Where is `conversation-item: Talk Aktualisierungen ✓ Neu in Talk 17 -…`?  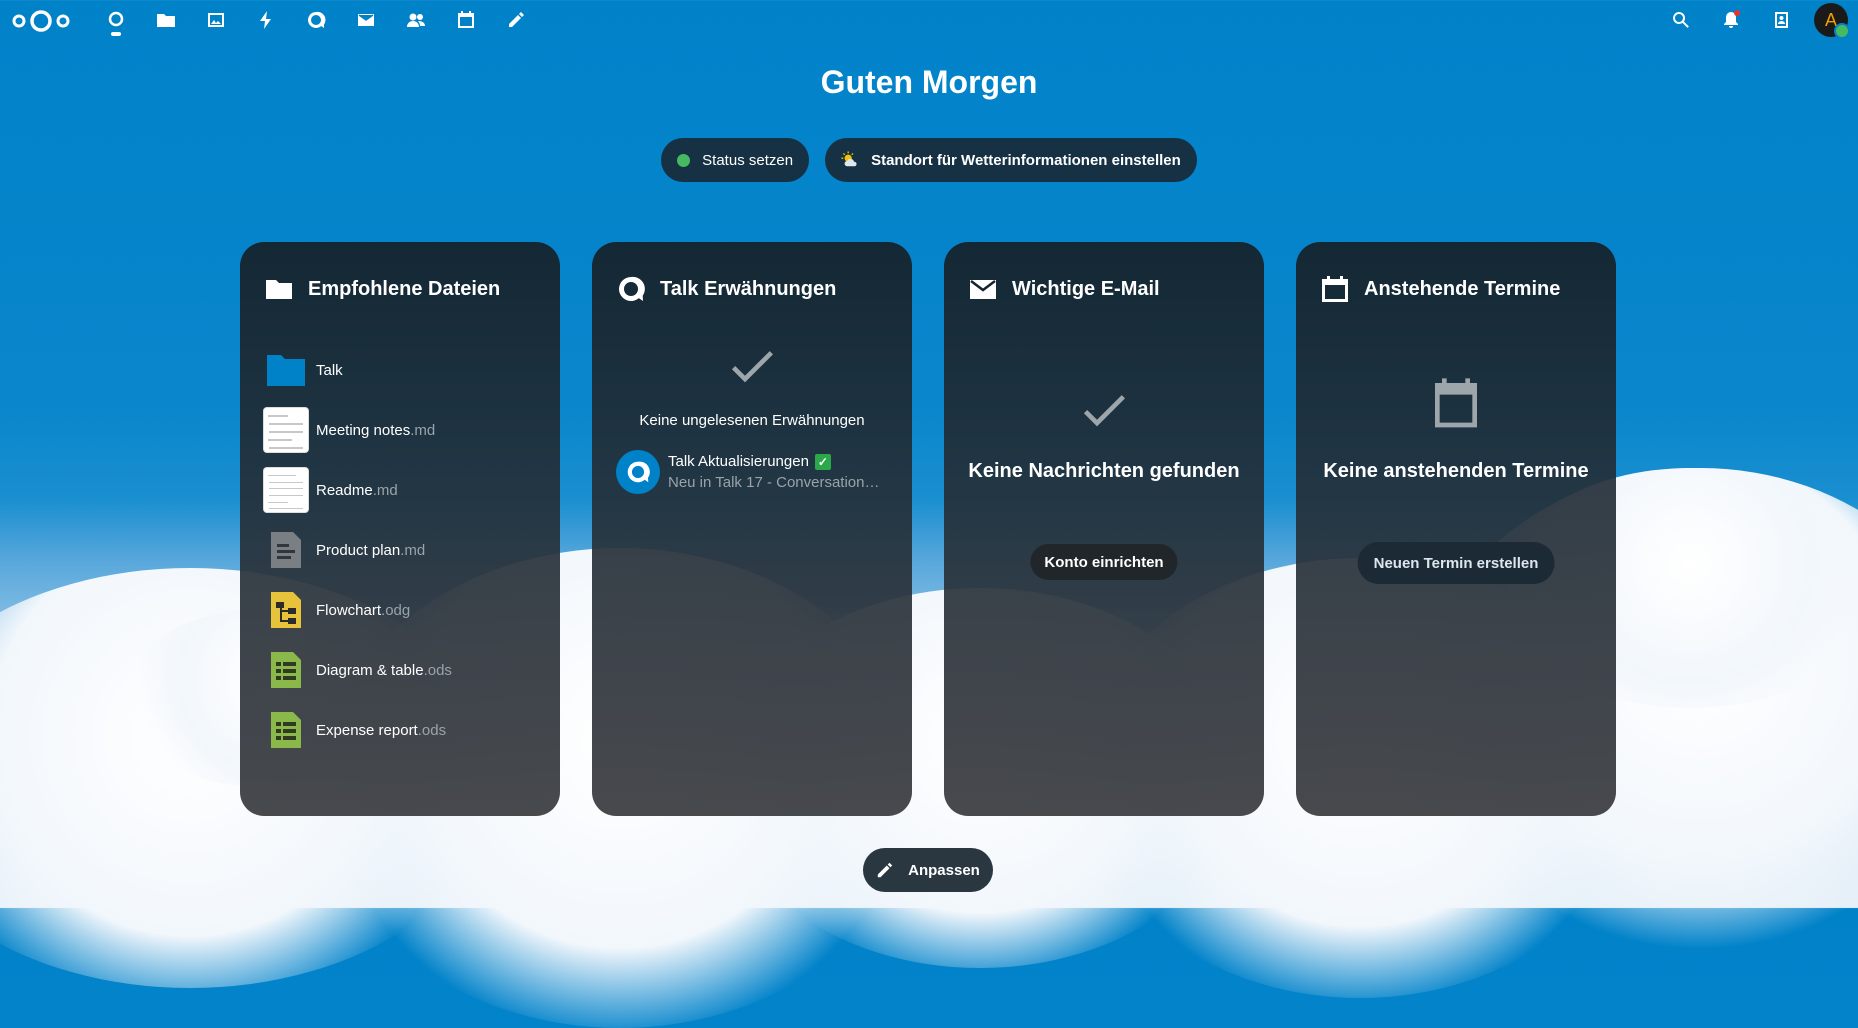
conversation-item: Talk Aktualisierungen ✓ Neu in Talk 17 -… is located at coordinates (756, 472).